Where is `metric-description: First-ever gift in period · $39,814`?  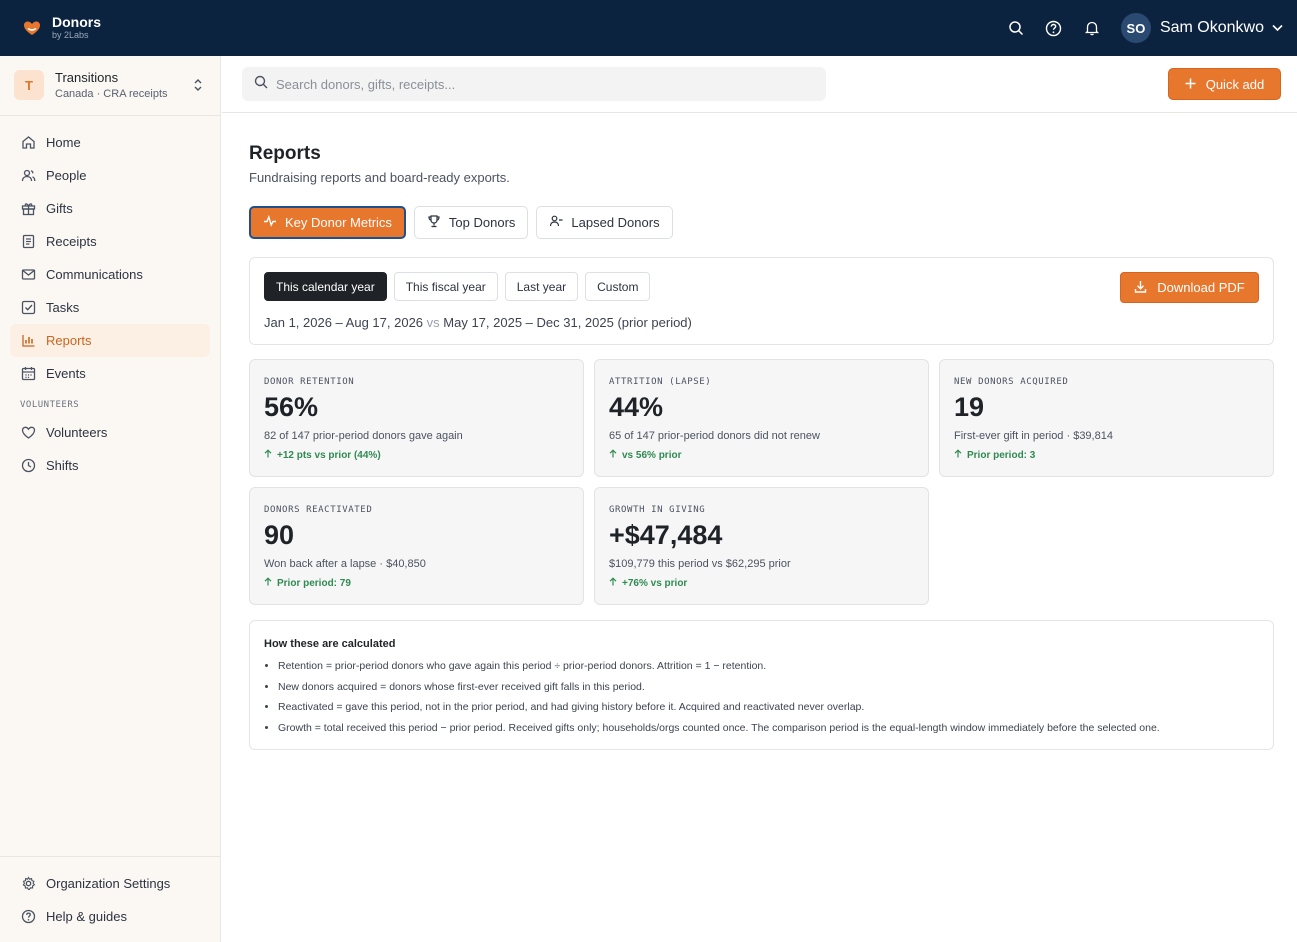 metric-description: First-ever gift in period · $39,814 is located at coordinates (1033, 436).